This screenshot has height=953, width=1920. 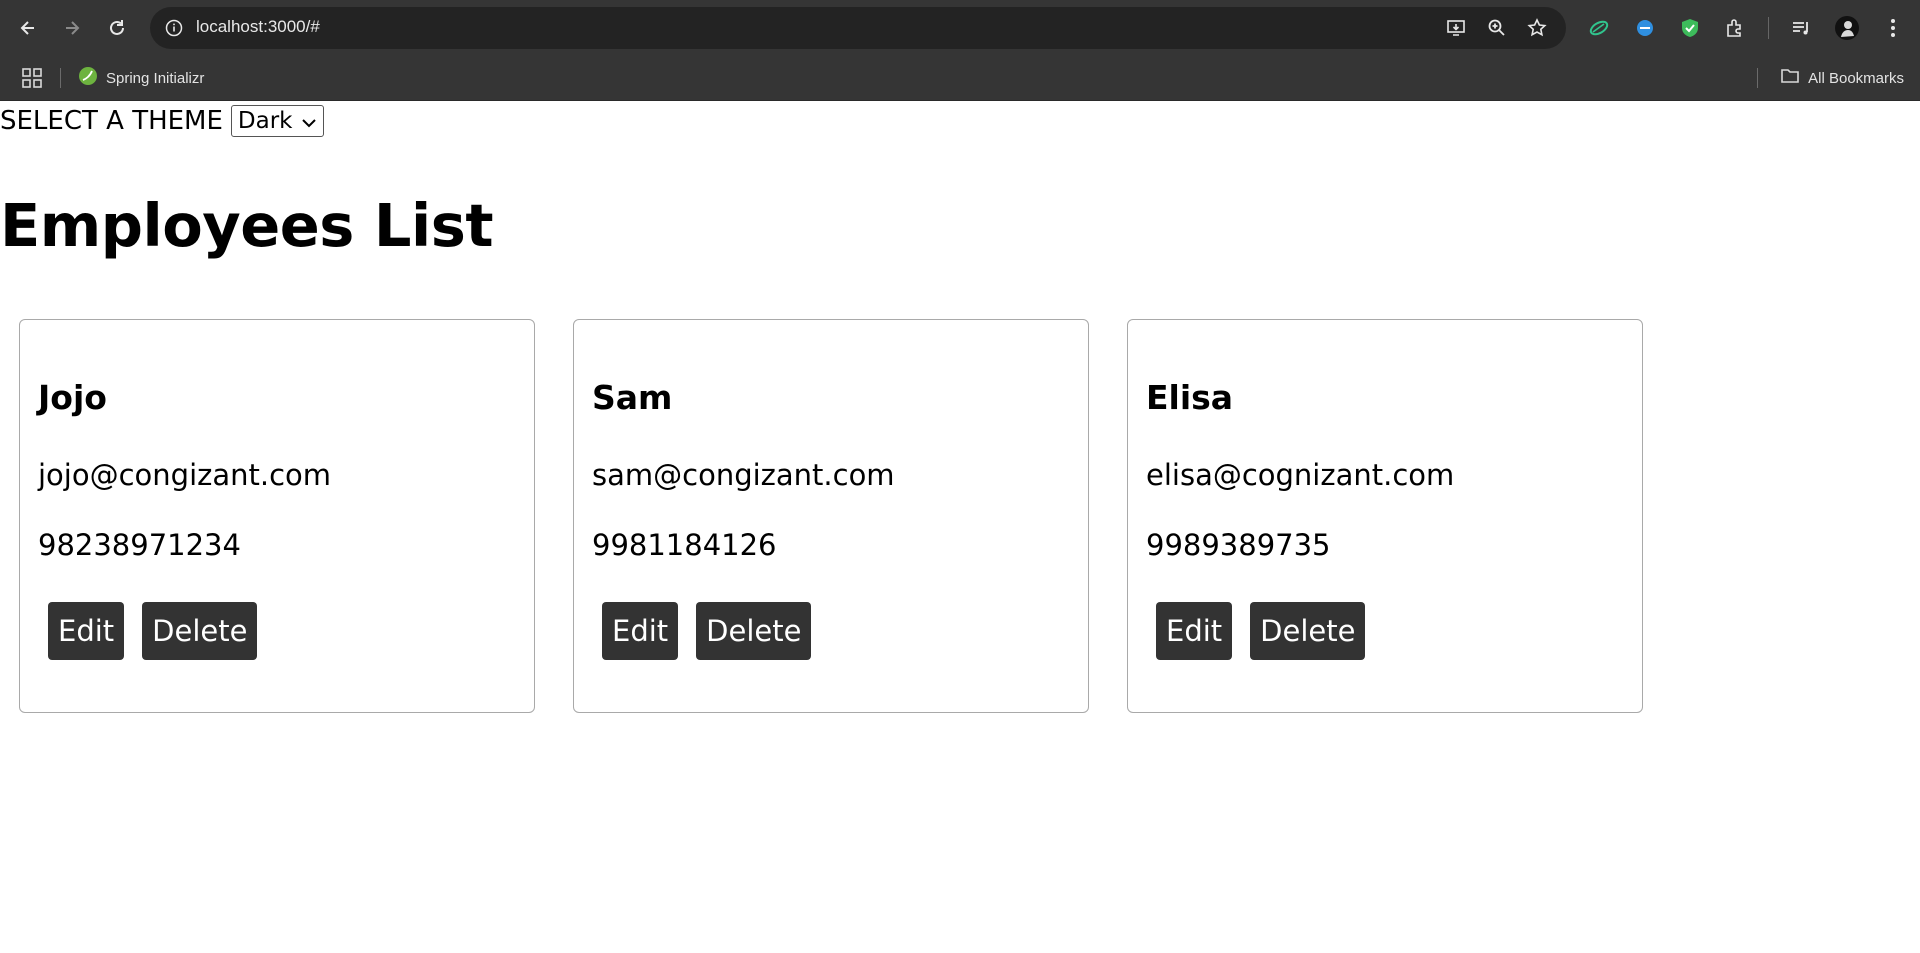 I want to click on browser-toolbar: localhost:3000/#, so click(x=960, y=27).